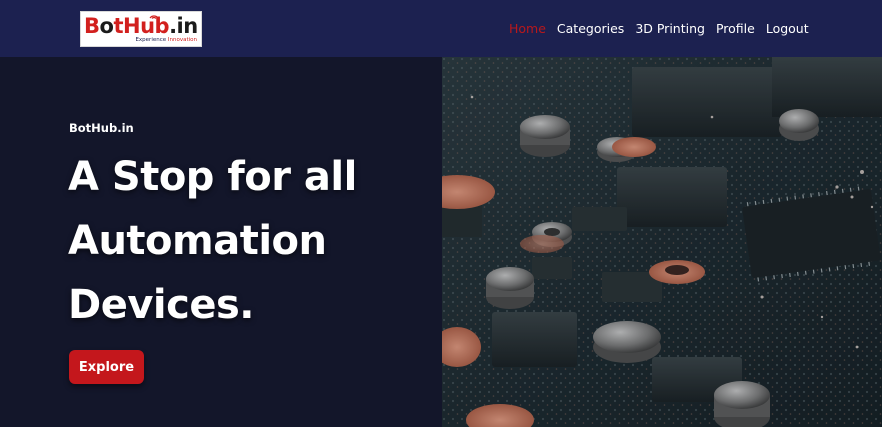 Image resolution: width=882 pixels, height=427 pixels. I want to click on explore-button: Explore, so click(106, 367).